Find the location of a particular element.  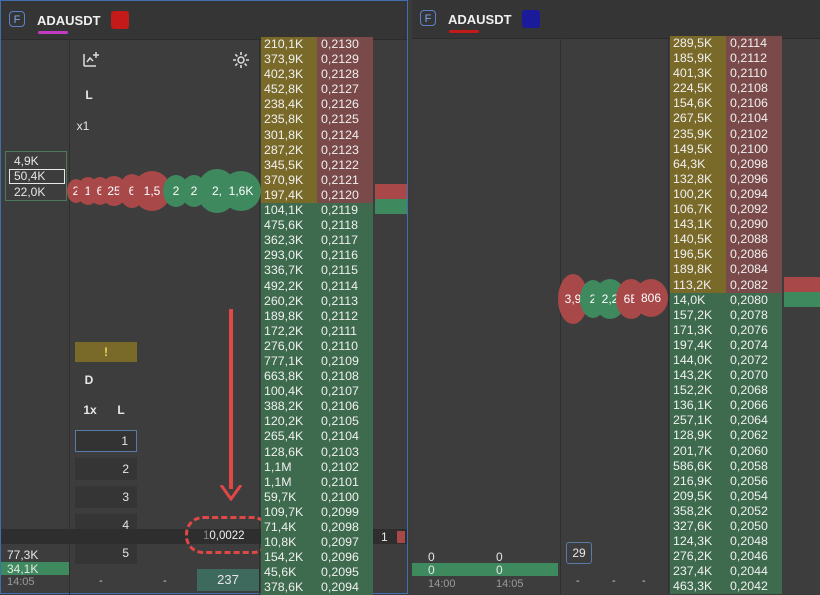

ladder-price: 0,2052 is located at coordinates (754, 511).